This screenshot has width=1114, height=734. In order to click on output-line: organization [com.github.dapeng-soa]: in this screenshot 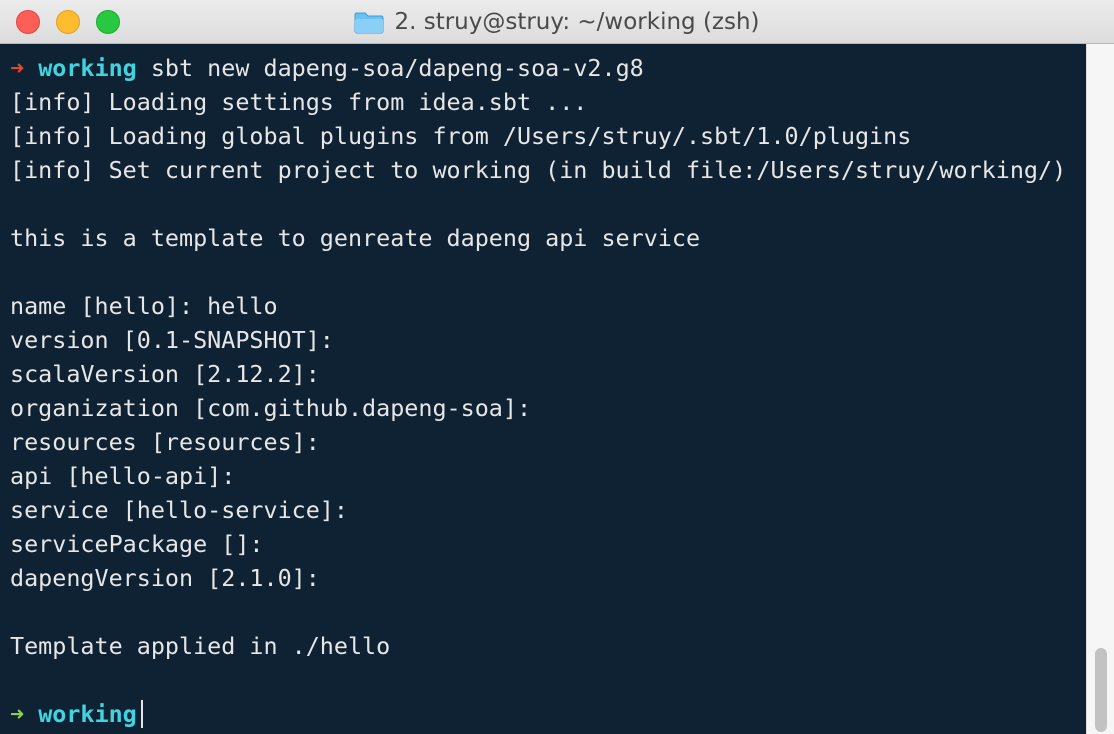, I will do `click(271, 408)`.